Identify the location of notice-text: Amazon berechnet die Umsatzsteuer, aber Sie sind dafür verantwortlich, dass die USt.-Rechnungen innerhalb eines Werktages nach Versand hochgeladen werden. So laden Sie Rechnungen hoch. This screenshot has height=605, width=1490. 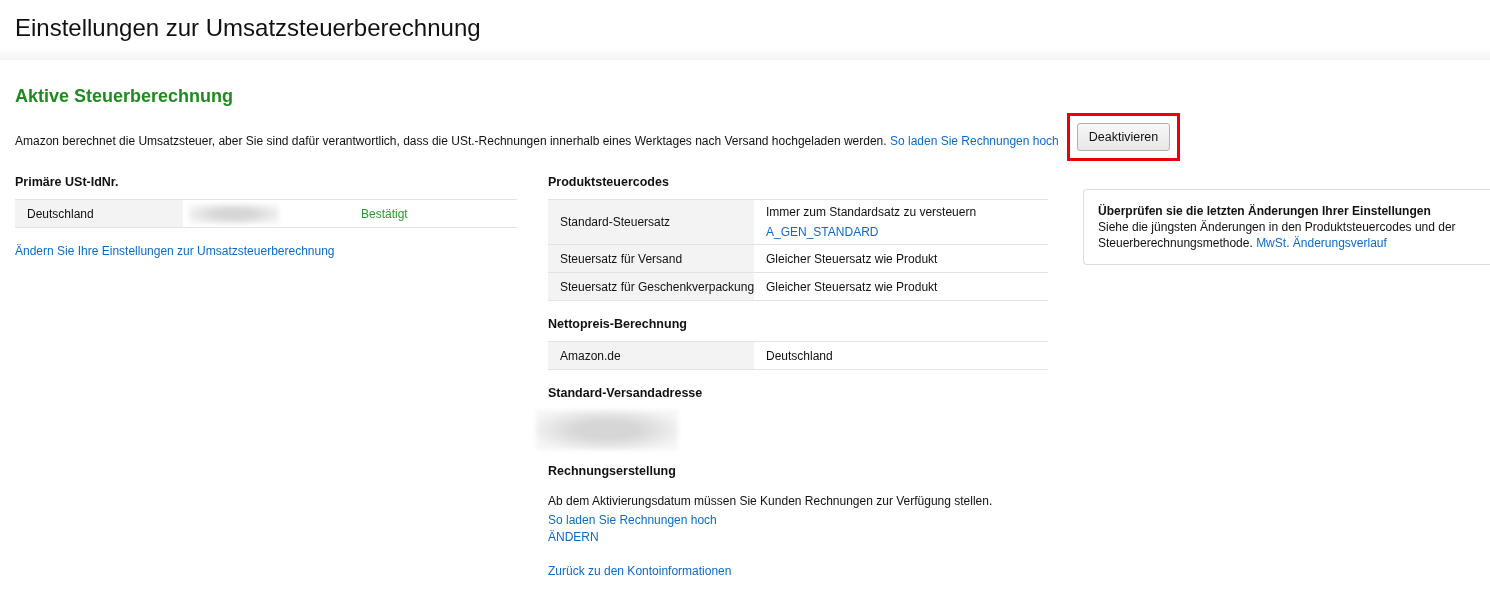
(537, 141).